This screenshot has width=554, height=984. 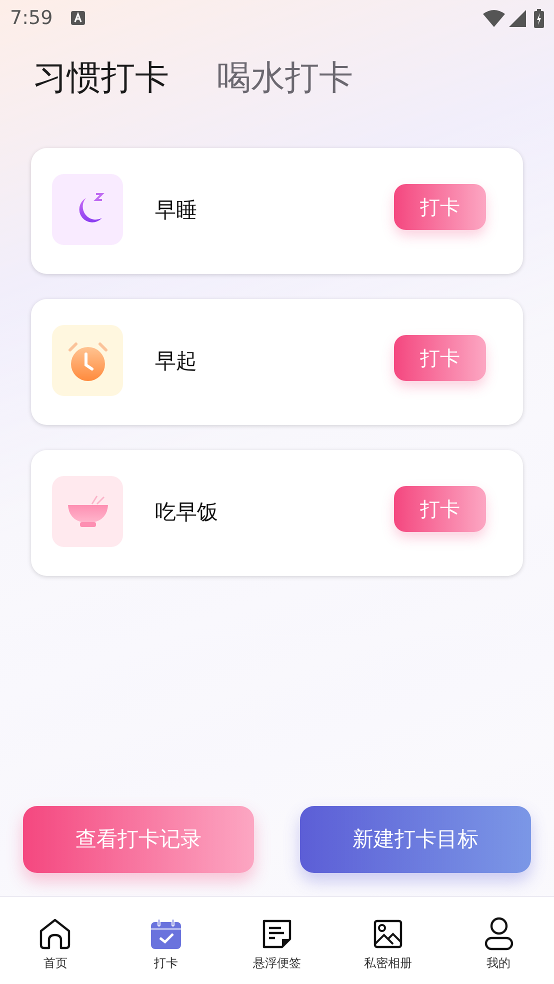 I want to click on nav-tab: 我的, so click(x=498, y=940).